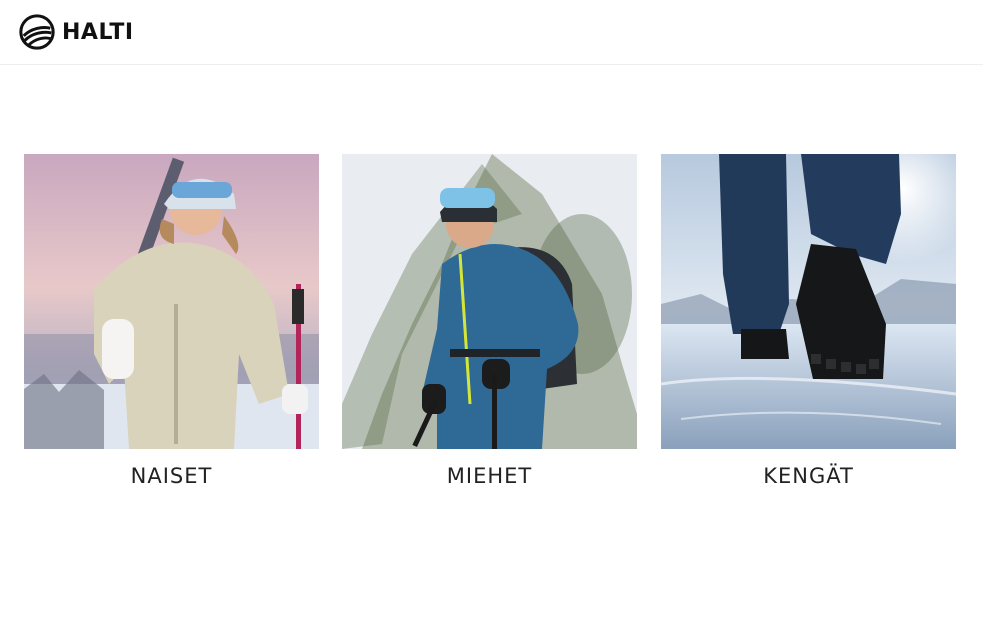 This screenshot has height=633, width=983. I want to click on site-header: HALTI, so click(491, 32).